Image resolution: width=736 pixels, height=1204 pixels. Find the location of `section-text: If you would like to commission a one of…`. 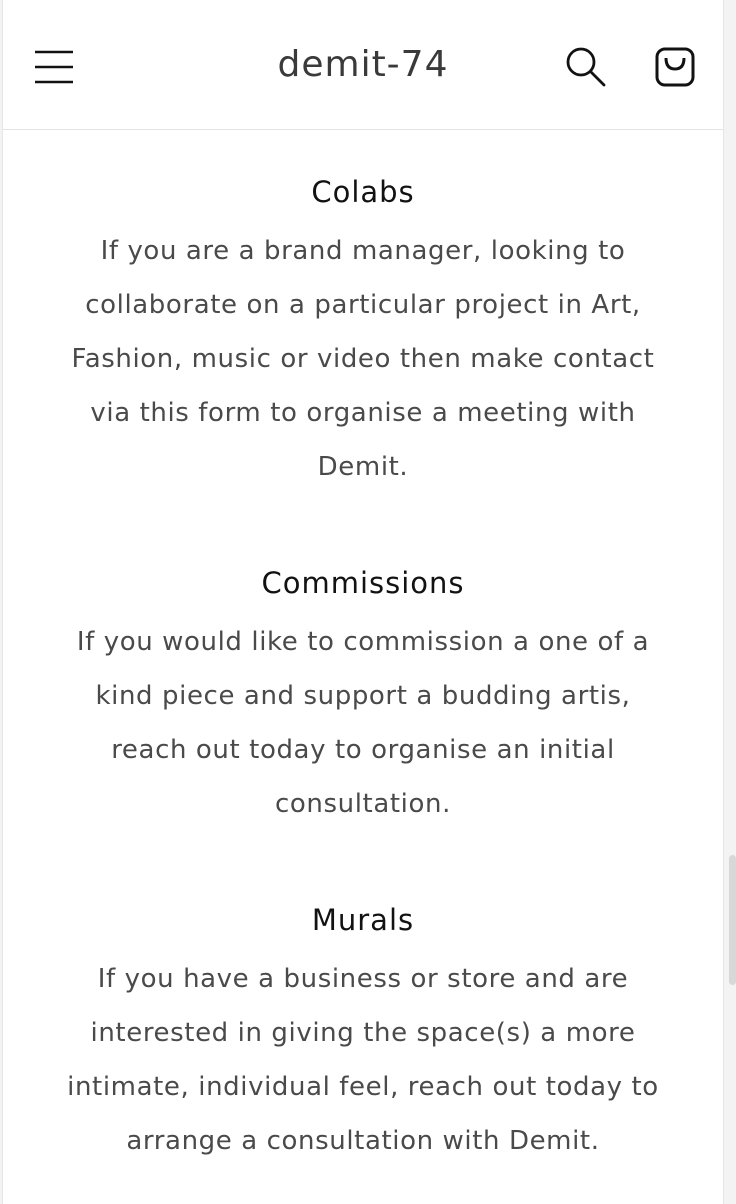

section-text: If you would like to commission a one of… is located at coordinates (363, 723).